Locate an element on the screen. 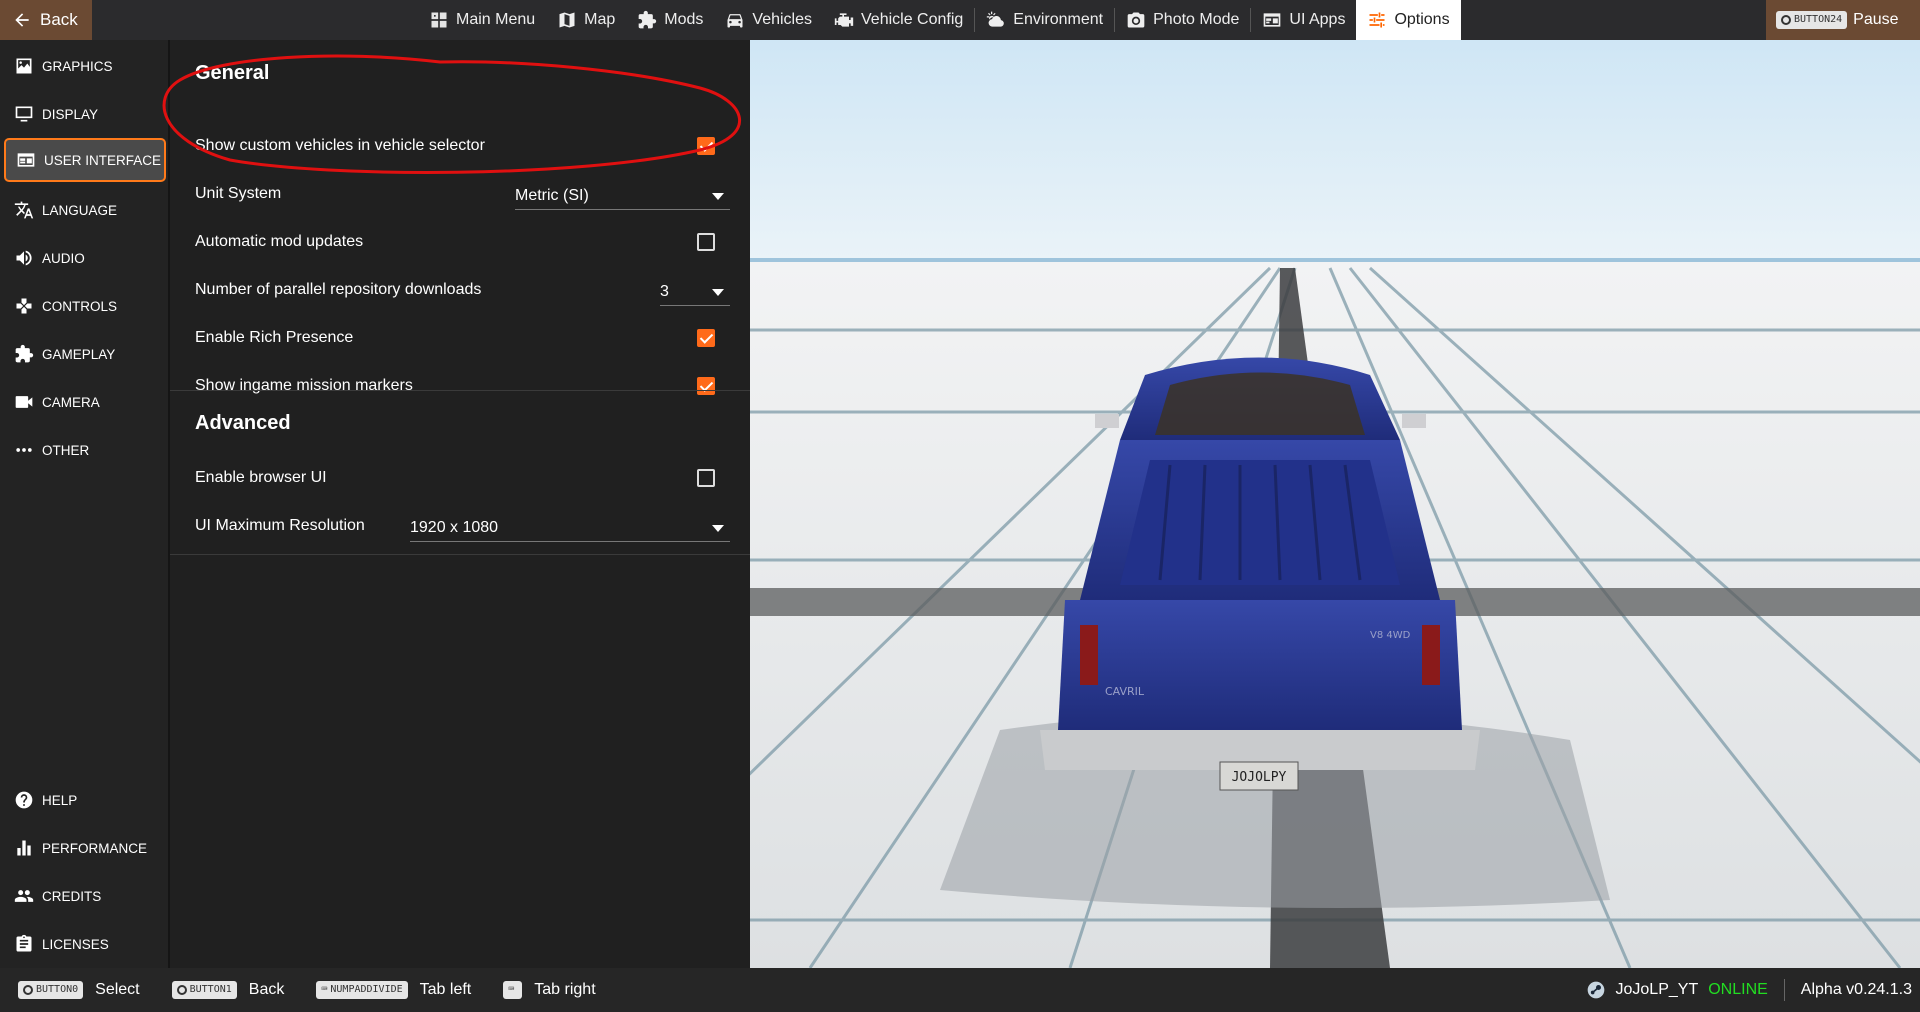  ui-max-resolution-select: 1920 x 1080 is located at coordinates (570, 528).